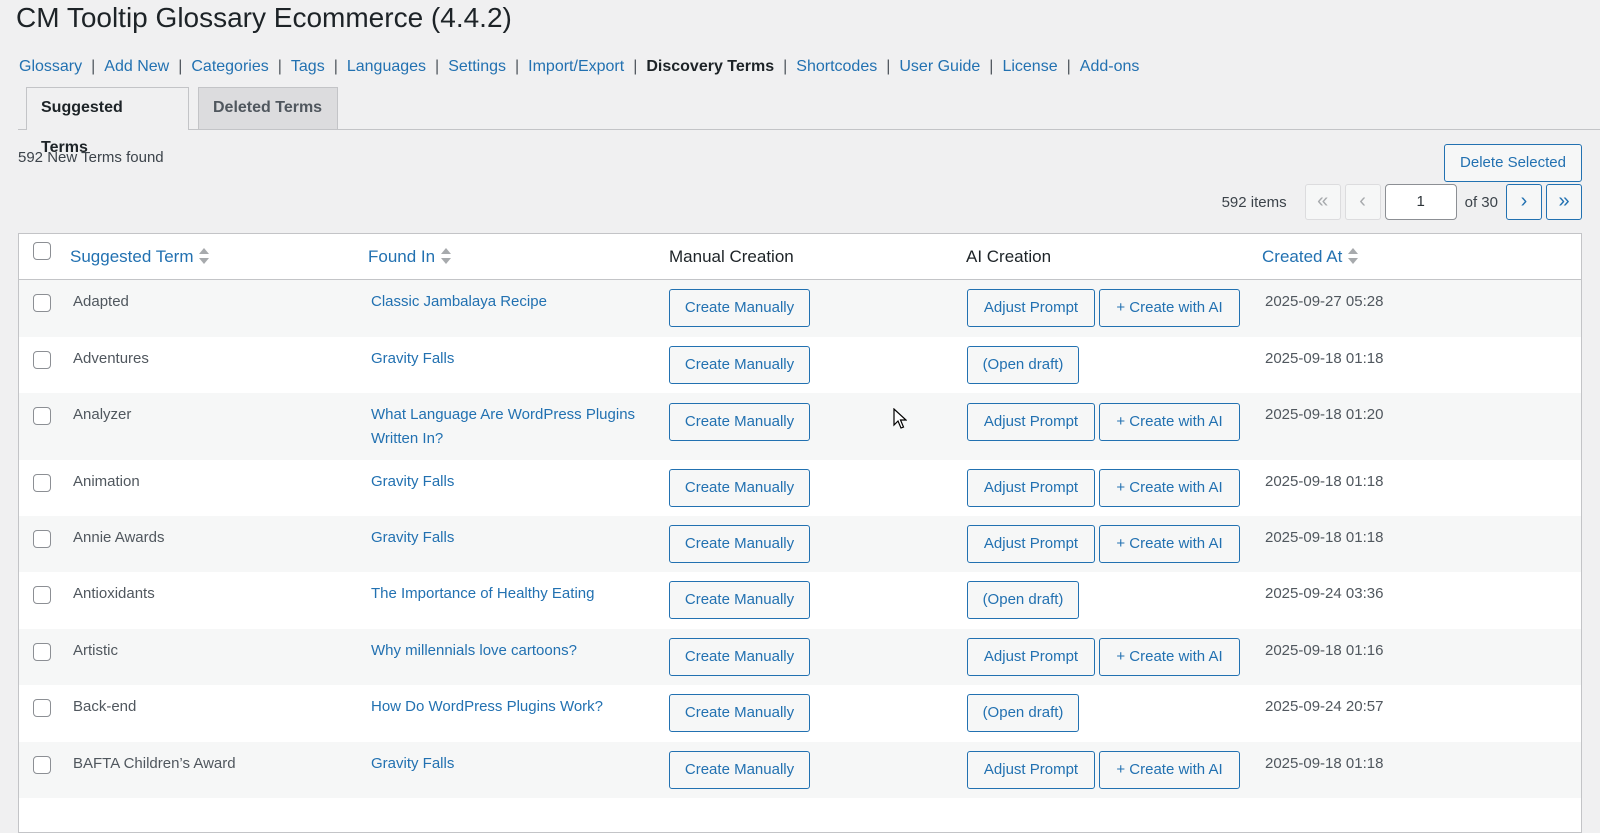 This screenshot has height=833, width=1600. What do you see at coordinates (477, 66) in the screenshot?
I see `subnav-link-settings: Settings` at bounding box center [477, 66].